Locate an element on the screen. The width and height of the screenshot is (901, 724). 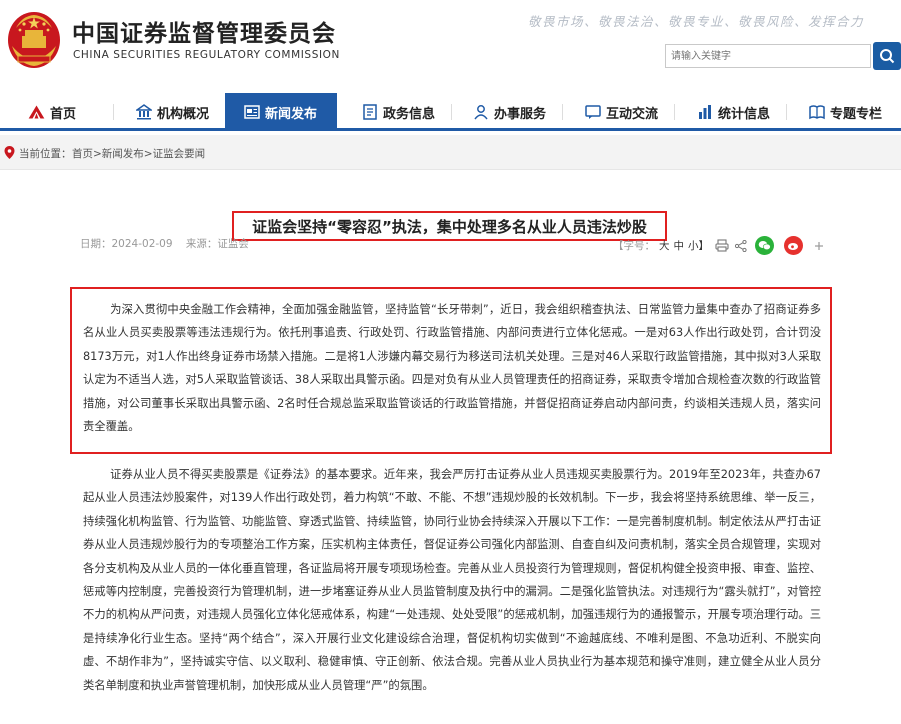
search-icon is located at coordinates (887, 56).